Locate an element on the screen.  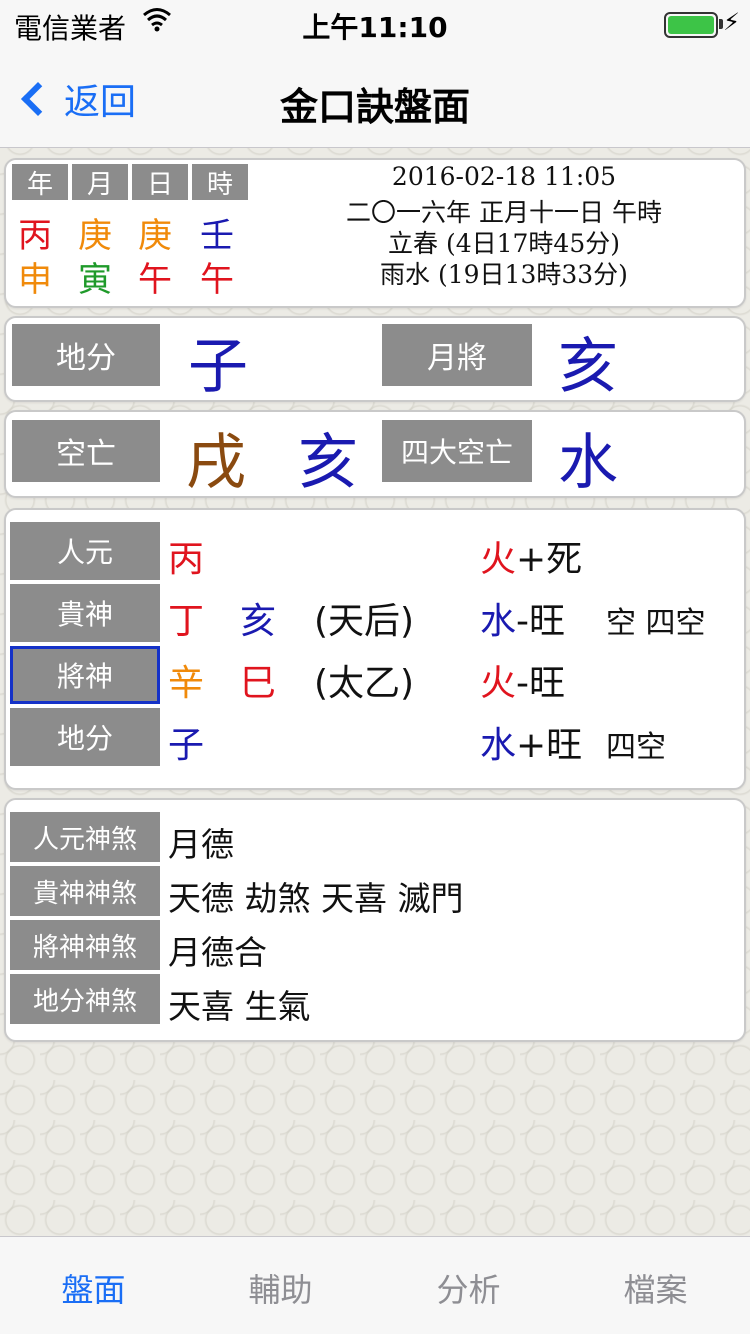
plate-row-label: 人元 is located at coordinates (85, 551).